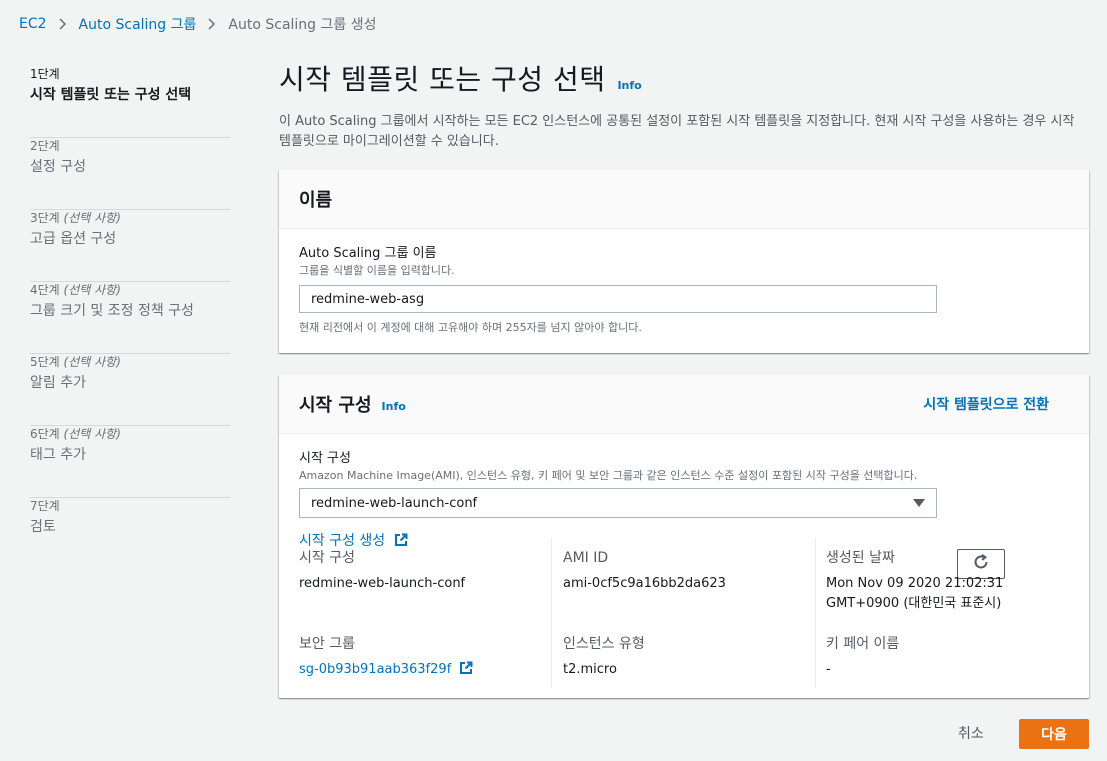 This screenshot has width=1107, height=761. What do you see at coordinates (375, 669) in the screenshot?
I see `security-group-link: sg-0b93b91aab363f29f` at bounding box center [375, 669].